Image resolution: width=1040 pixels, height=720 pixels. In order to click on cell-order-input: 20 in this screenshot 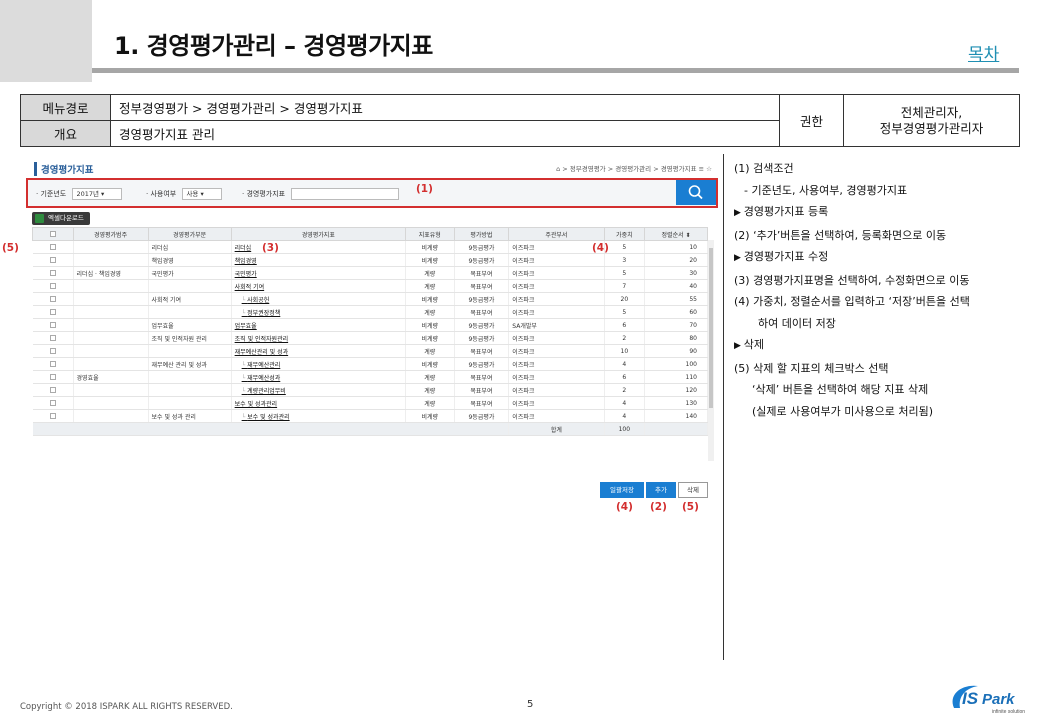, I will do `click(676, 260)`.